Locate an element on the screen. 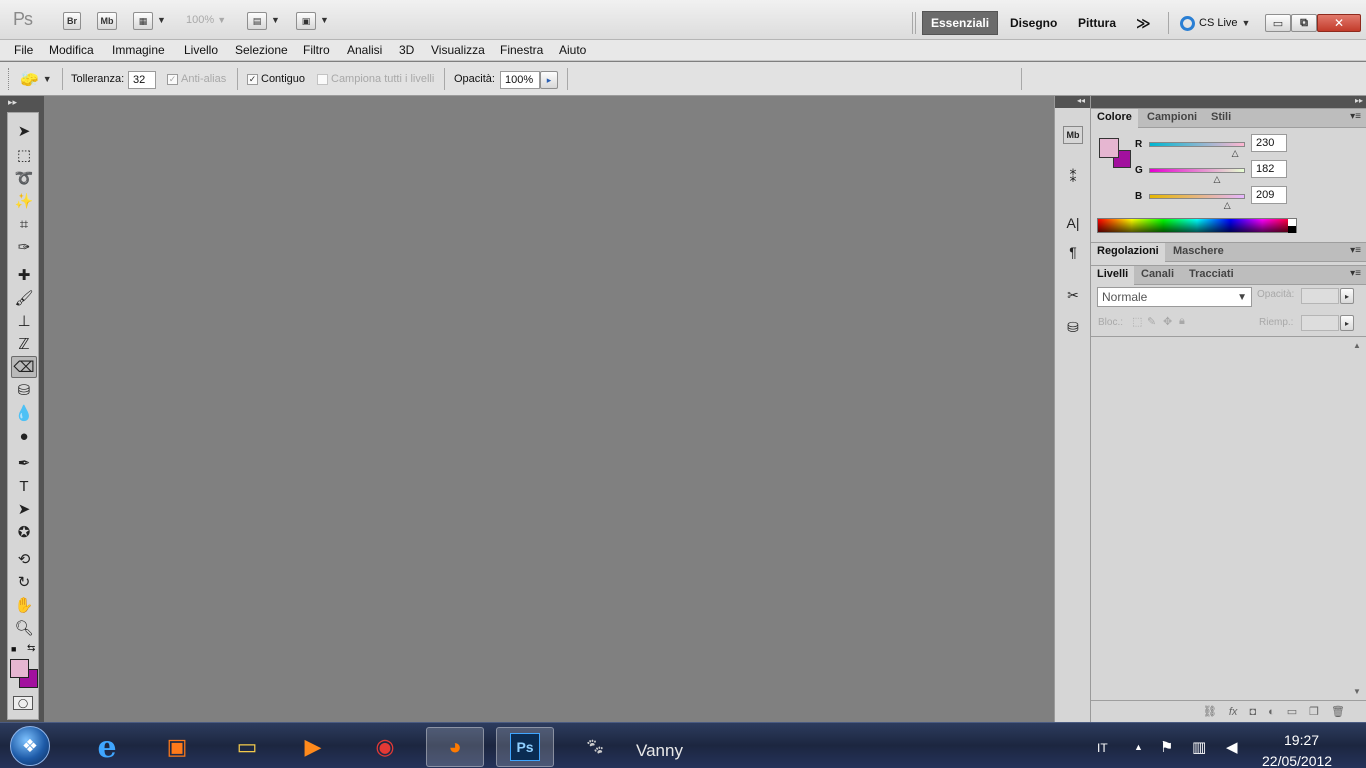  close-button: ✕ is located at coordinates (1339, 23).